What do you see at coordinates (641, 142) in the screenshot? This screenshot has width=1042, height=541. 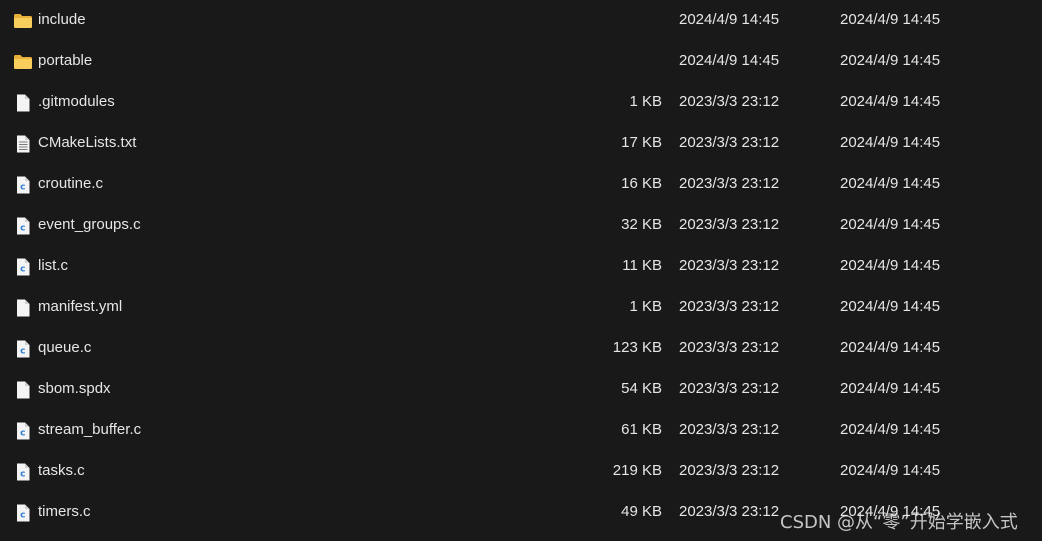 I see `file-size: 17 KB` at bounding box center [641, 142].